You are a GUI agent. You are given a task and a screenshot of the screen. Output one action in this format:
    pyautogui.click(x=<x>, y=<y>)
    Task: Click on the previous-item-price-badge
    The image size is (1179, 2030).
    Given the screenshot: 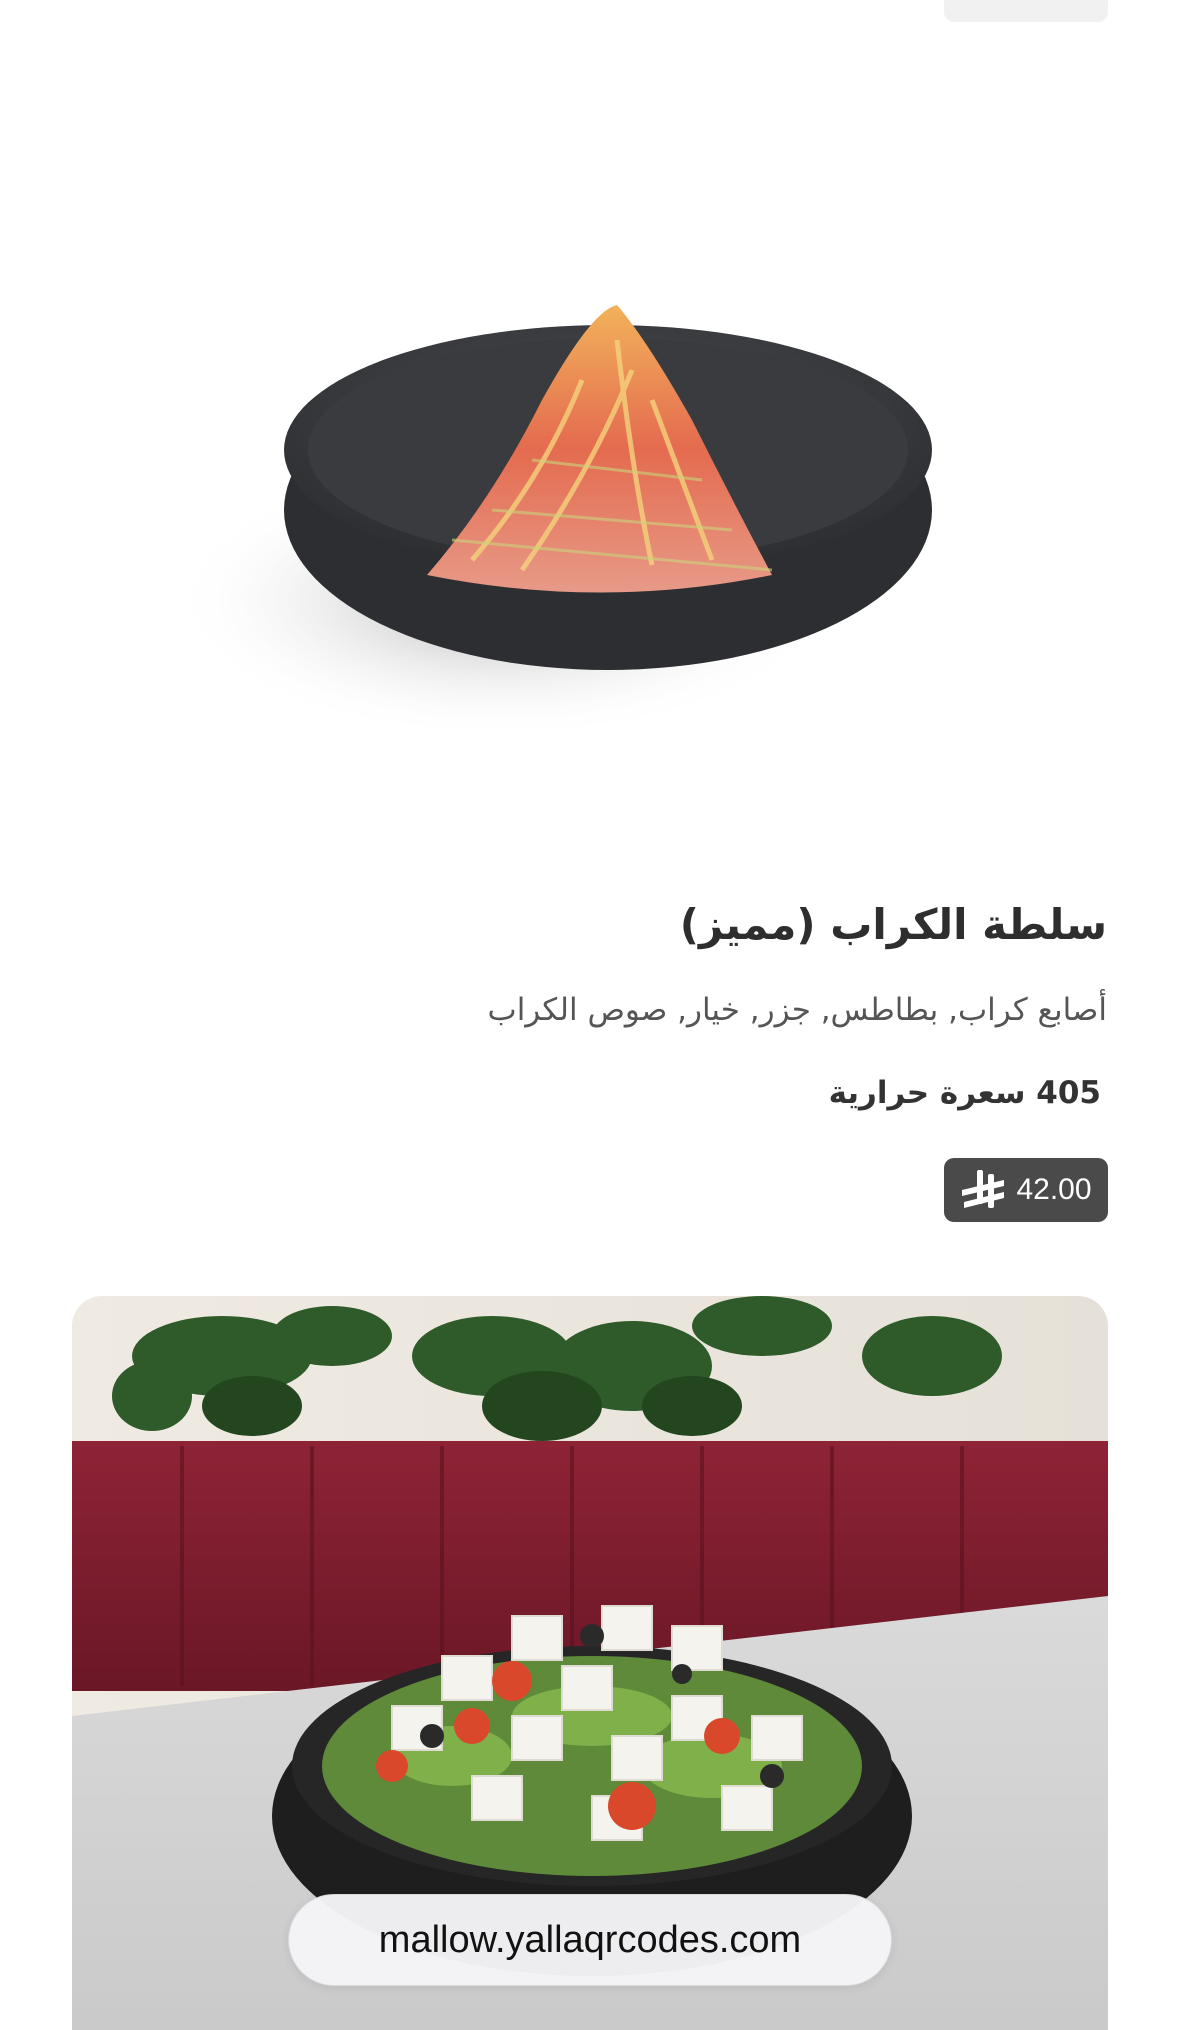 What is the action you would take?
    pyautogui.click(x=1026, y=11)
    